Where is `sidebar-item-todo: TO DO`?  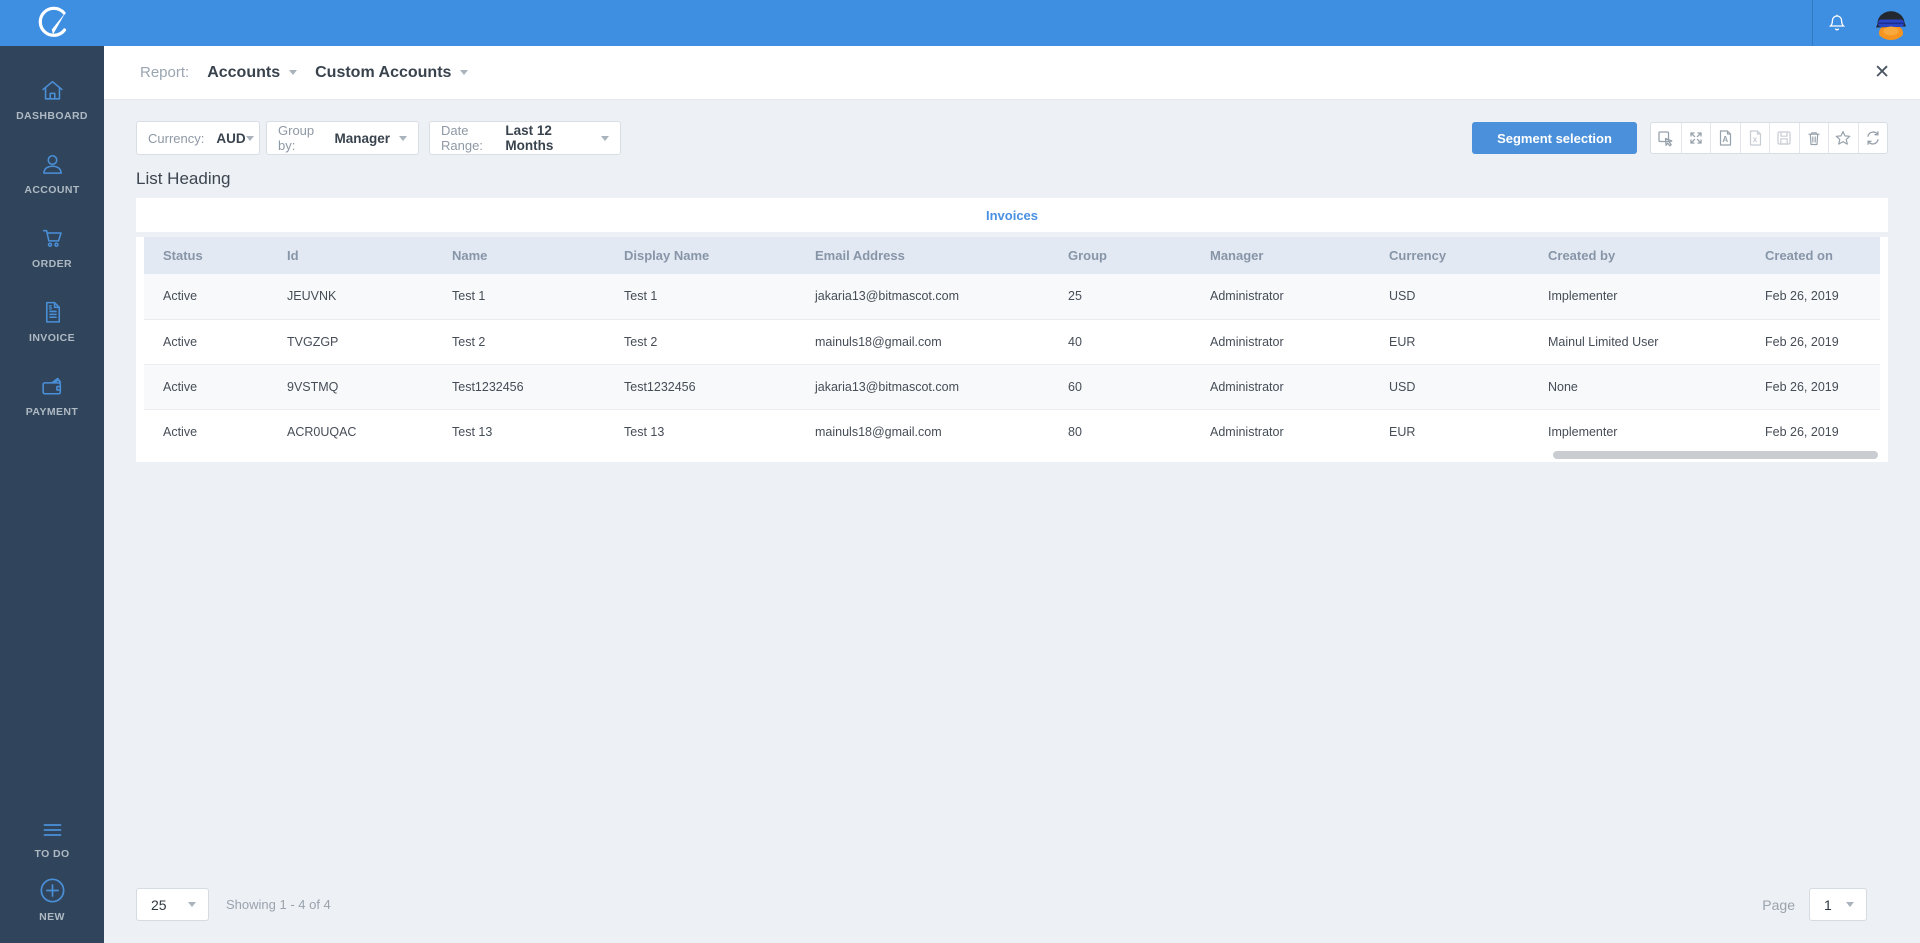
sidebar-item-todo: TO DO is located at coordinates (52, 839).